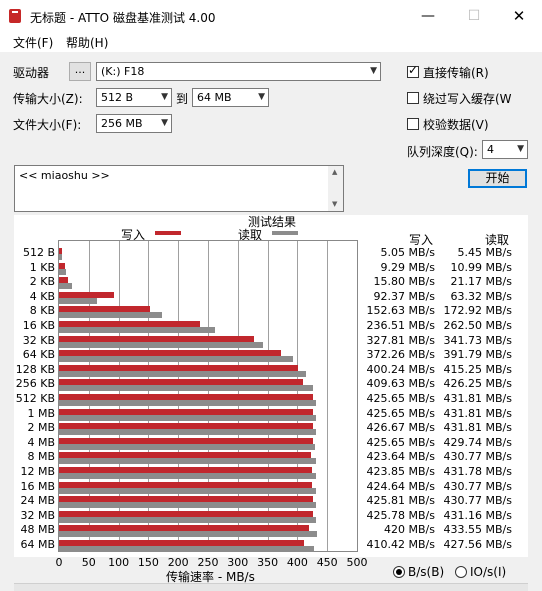 This screenshot has width=542, height=591. Describe the element at coordinates (41, 457) in the screenshot. I see `transfer-size-row-label: 8 MB` at that location.